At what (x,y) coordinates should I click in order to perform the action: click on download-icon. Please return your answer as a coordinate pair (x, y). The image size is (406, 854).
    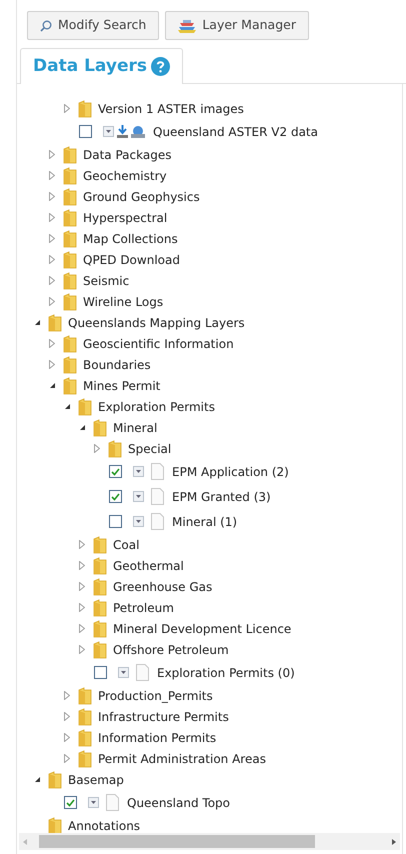
    Looking at the image, I should click on (122, 131).